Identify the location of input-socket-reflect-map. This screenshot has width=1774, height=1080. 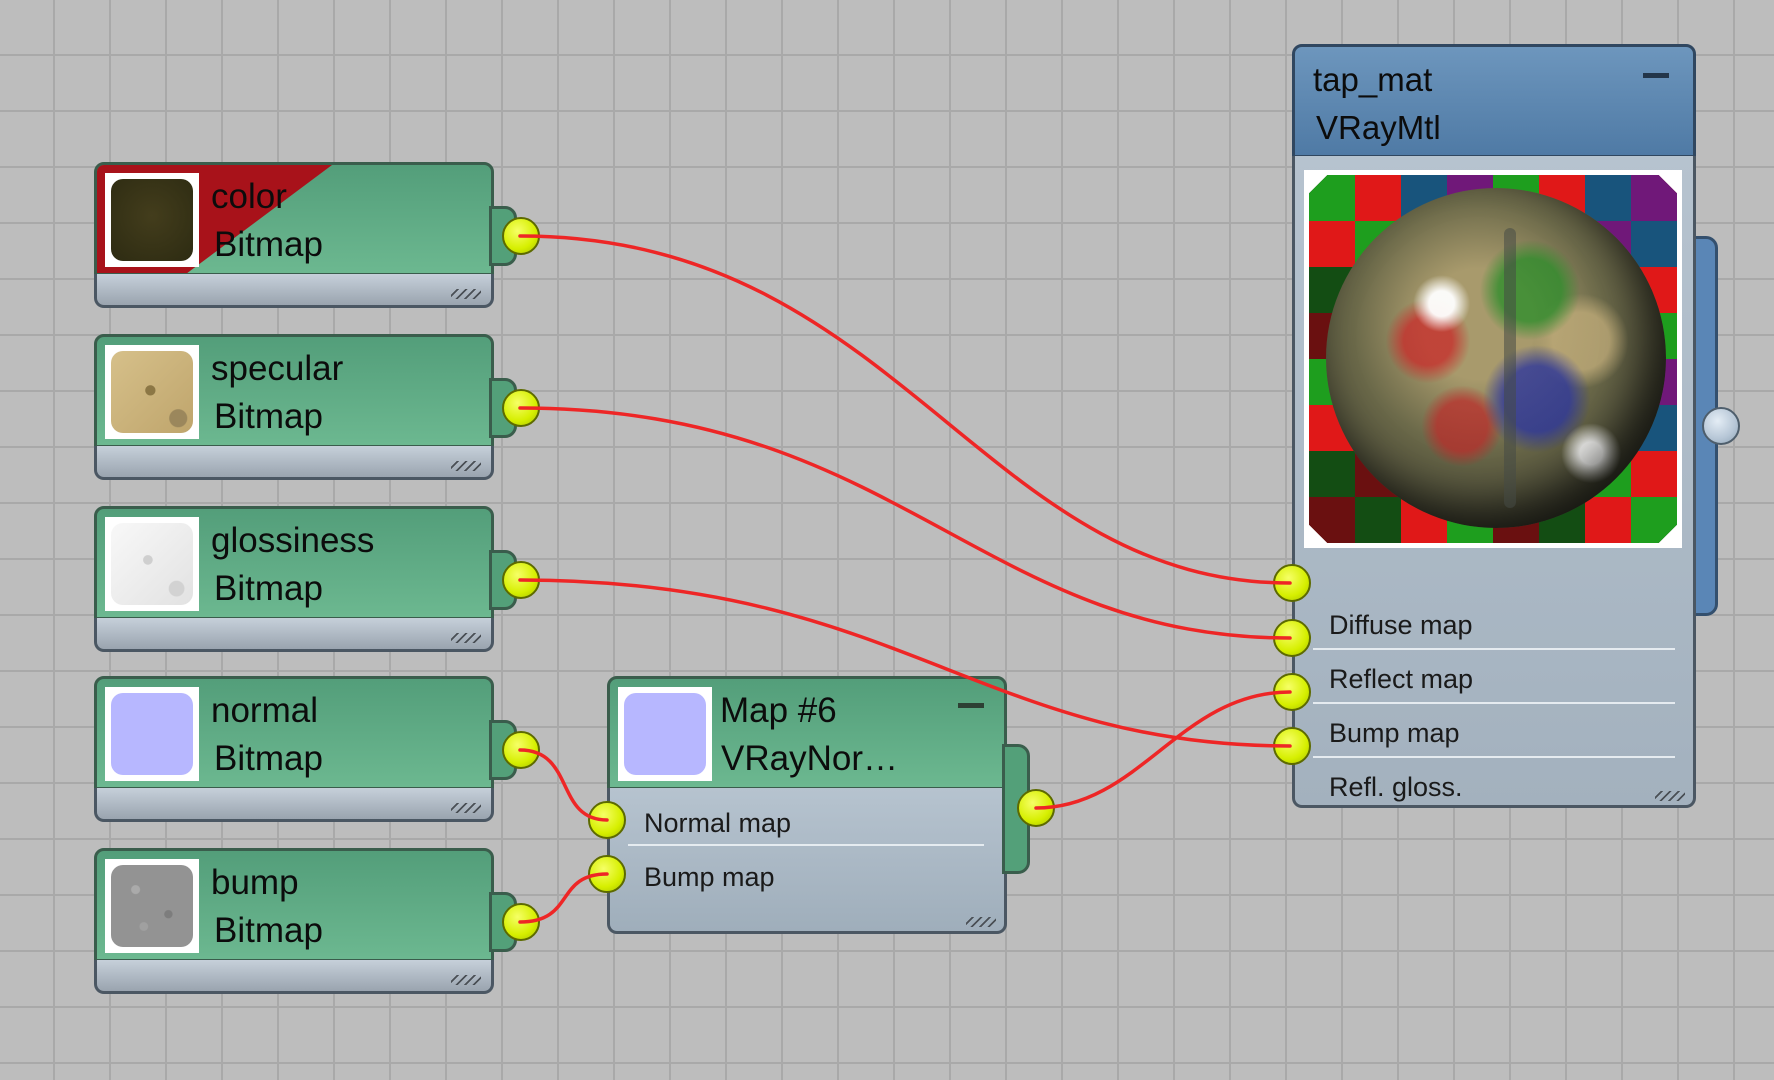
(1292, 638).